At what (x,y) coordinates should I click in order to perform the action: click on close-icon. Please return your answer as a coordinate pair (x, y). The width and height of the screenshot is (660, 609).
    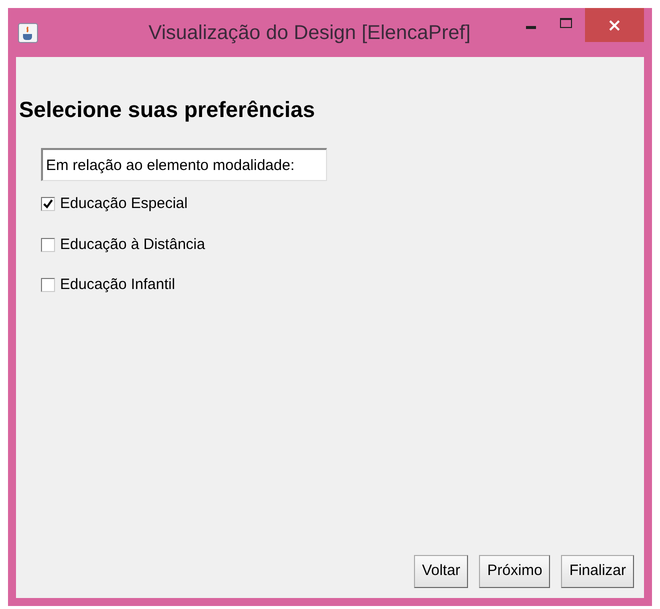
    Looking at the image, I should click on (614, 25).